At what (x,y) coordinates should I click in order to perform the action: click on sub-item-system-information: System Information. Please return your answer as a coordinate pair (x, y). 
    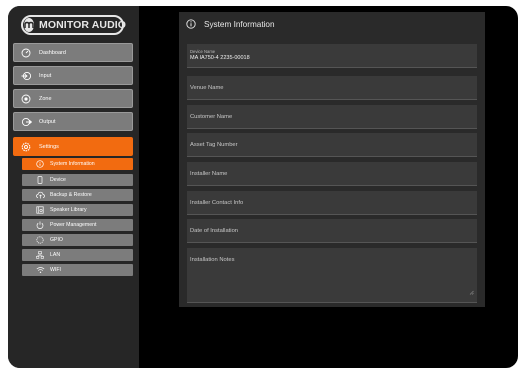
    Looking at the image, I should click on (77, 164).